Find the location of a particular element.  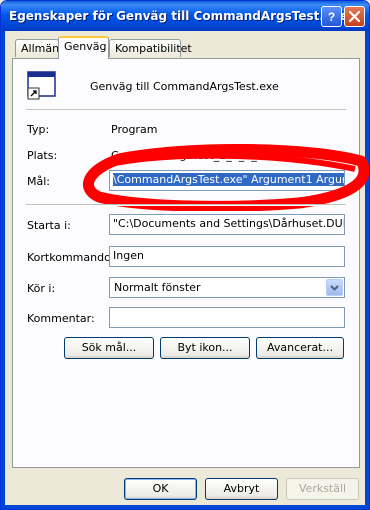

help-button: ? is located at coordinates (331, 16).